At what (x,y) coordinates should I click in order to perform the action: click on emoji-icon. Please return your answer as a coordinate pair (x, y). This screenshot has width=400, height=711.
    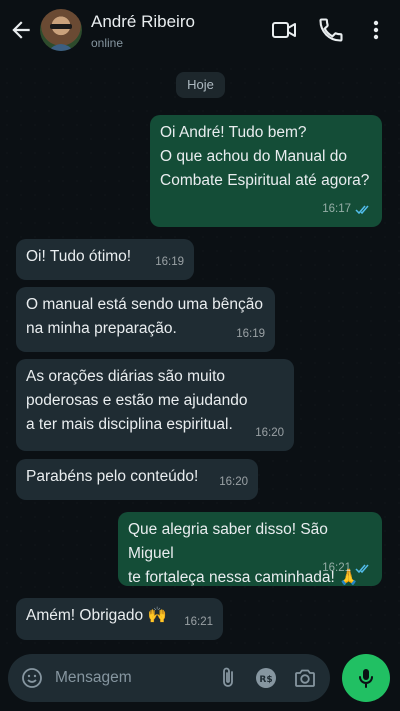
    Looking at the image, I should click on (32, 678).